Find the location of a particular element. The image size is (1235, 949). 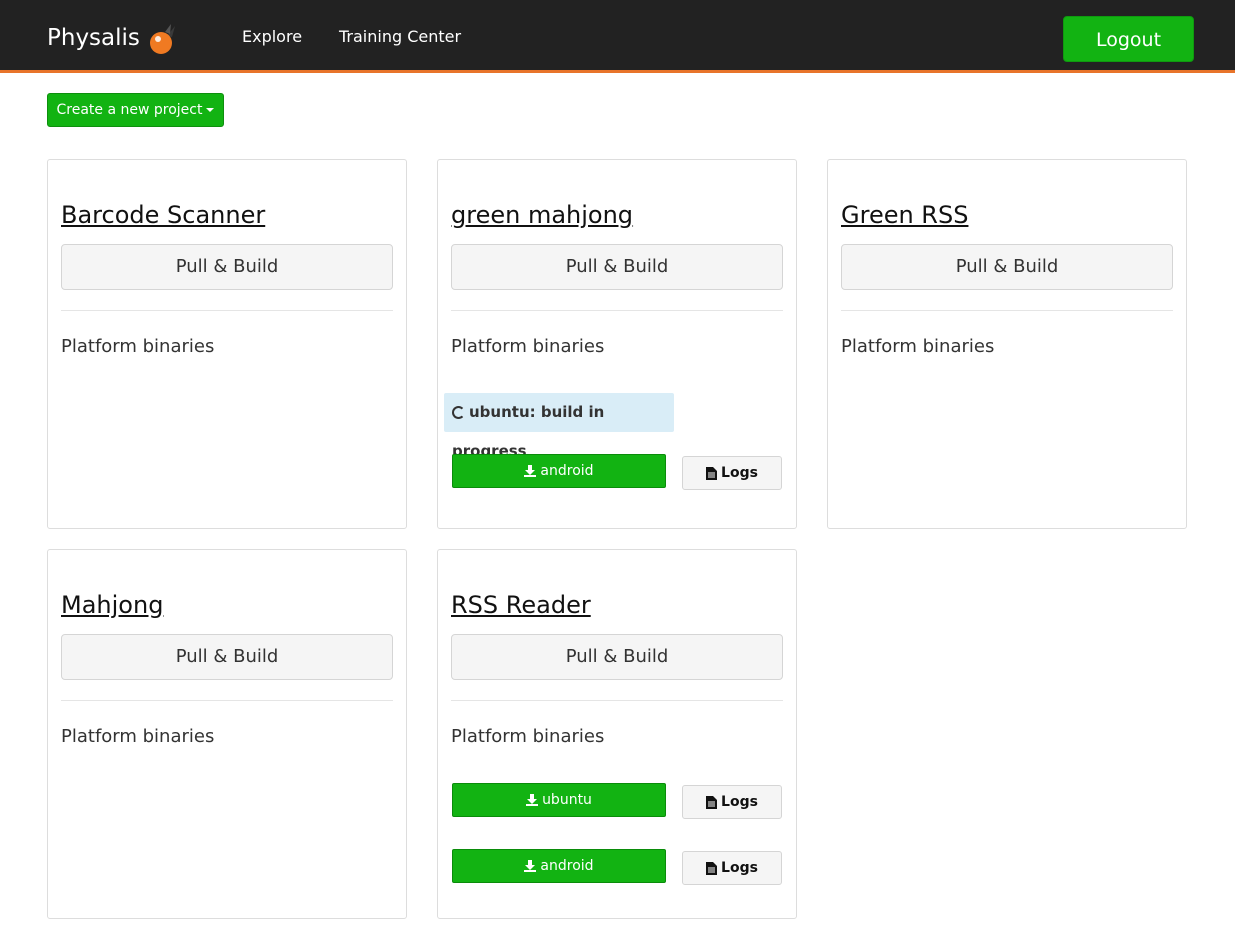

nav-training-center: Training Center is located at coordinates (400, 37).